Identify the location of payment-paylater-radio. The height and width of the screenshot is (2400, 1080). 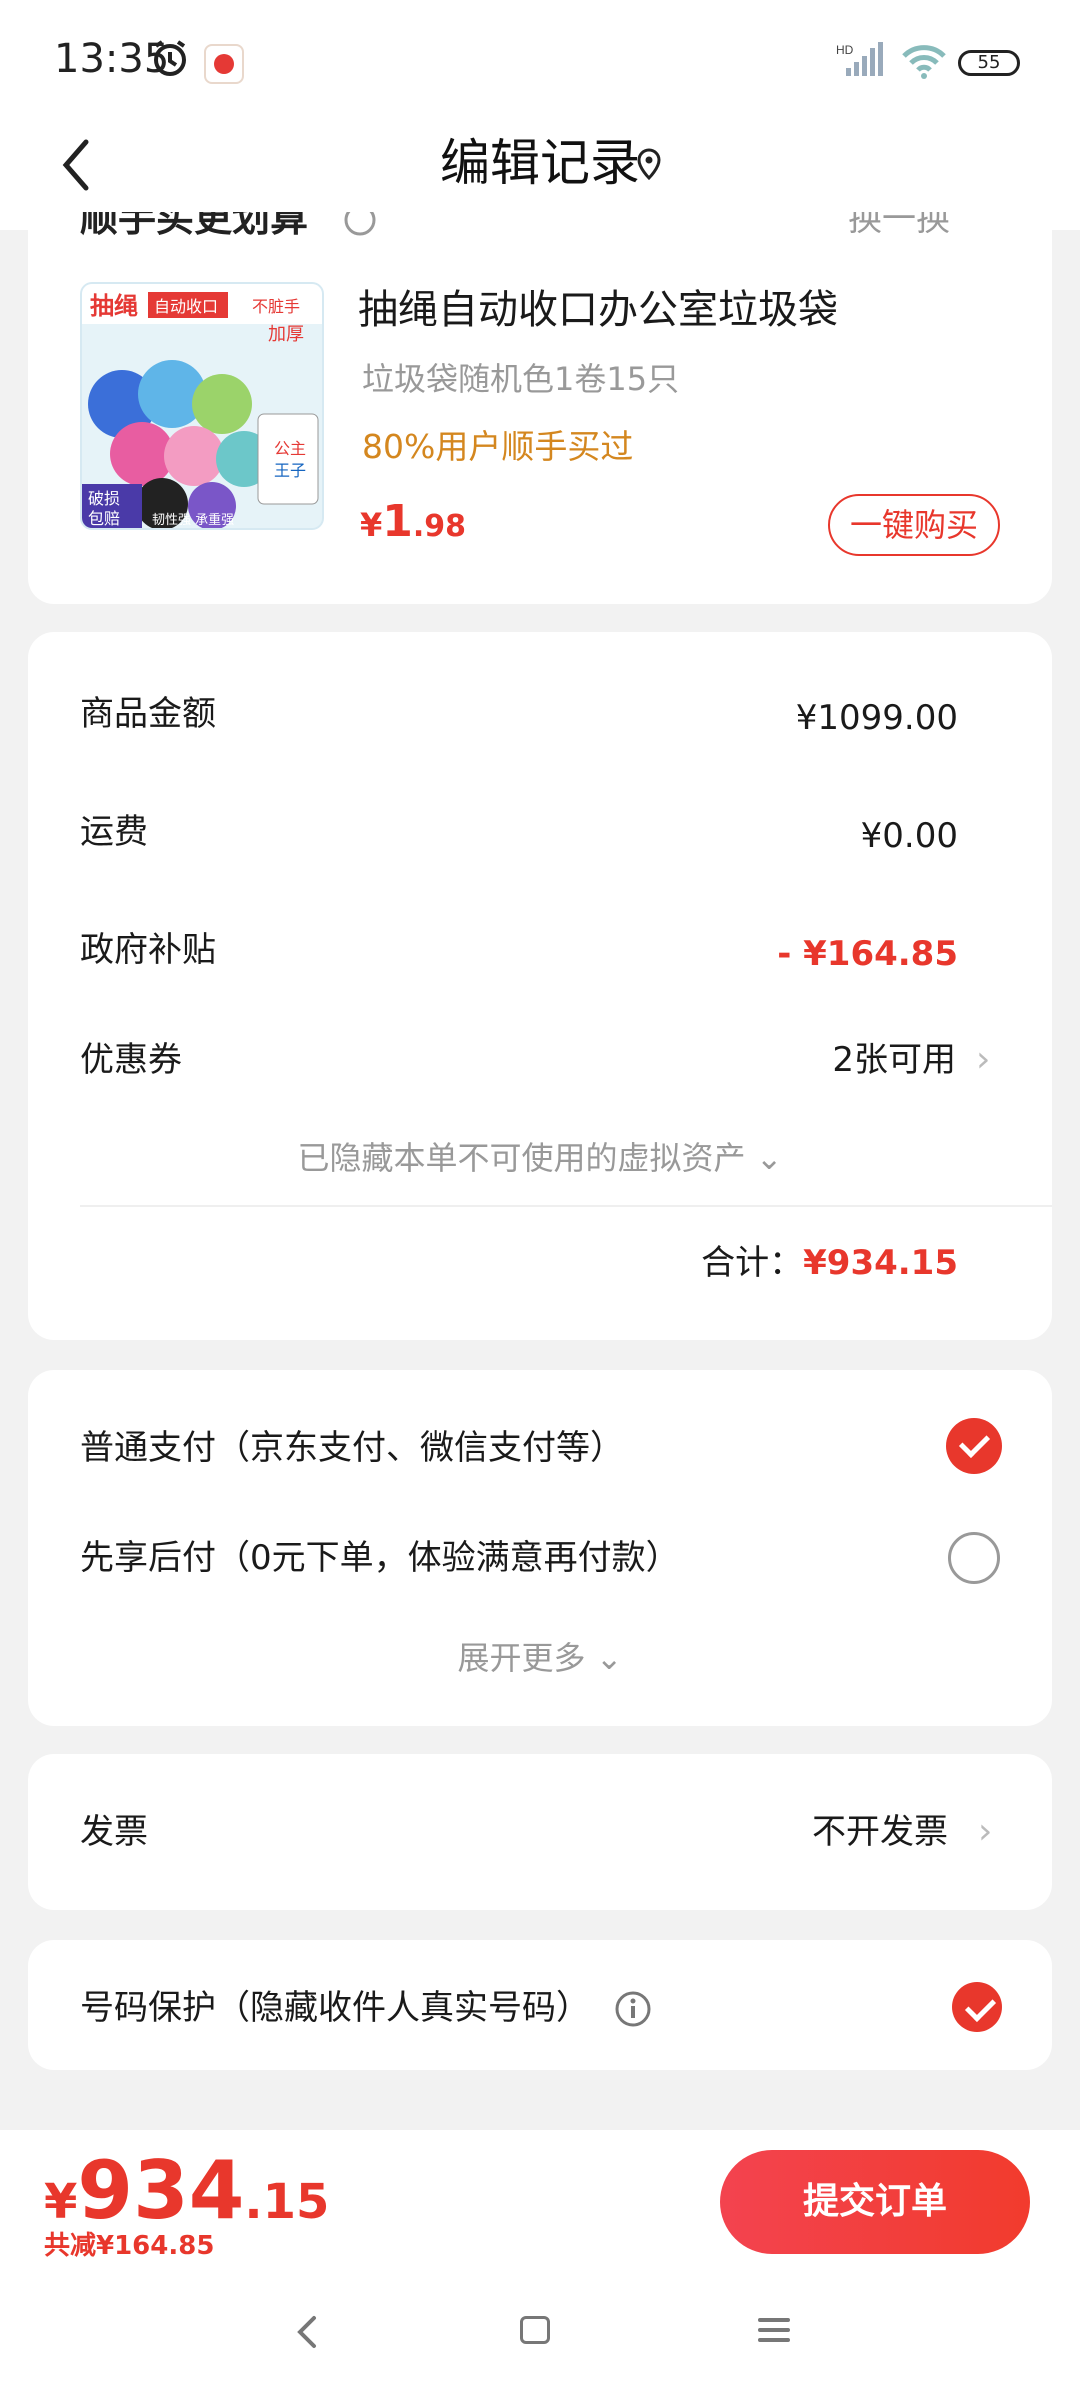
(974, 1558).